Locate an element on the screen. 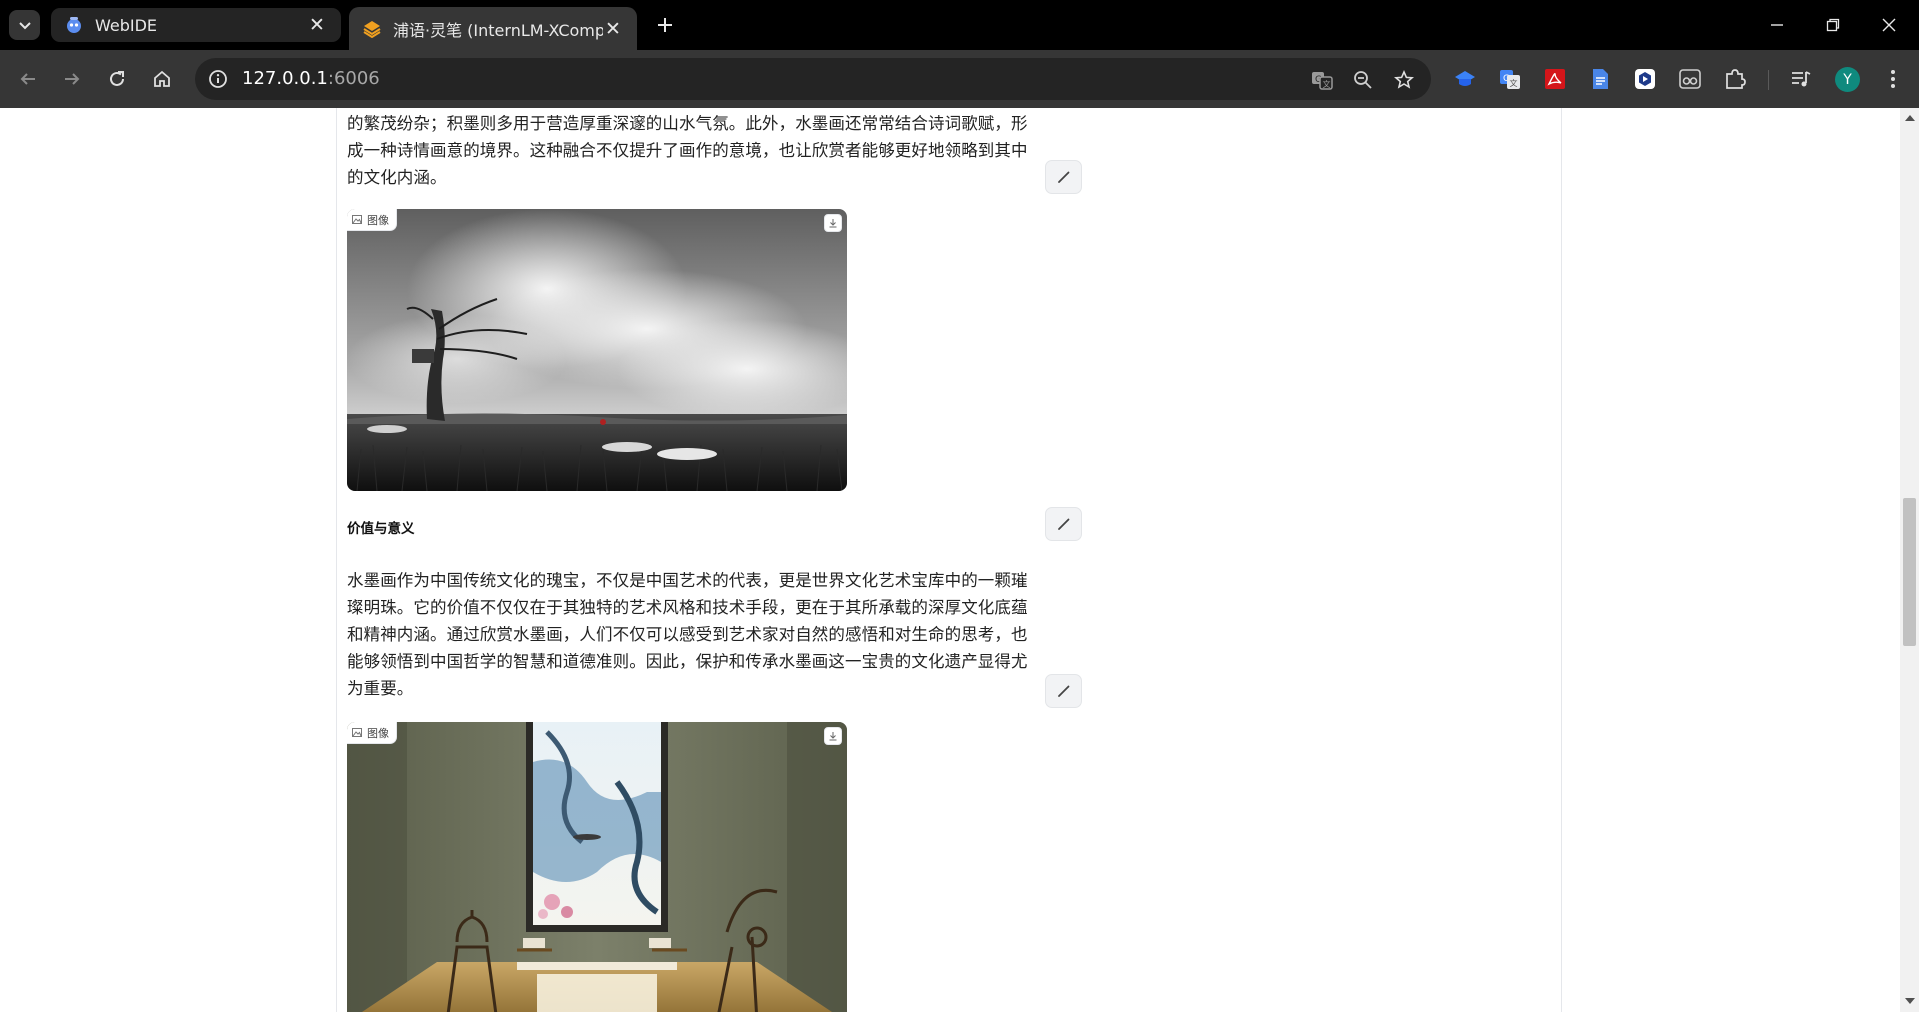 This screenshot has height=1012, width=1919. arrow-right-icon is located at coordinates (72, 79).